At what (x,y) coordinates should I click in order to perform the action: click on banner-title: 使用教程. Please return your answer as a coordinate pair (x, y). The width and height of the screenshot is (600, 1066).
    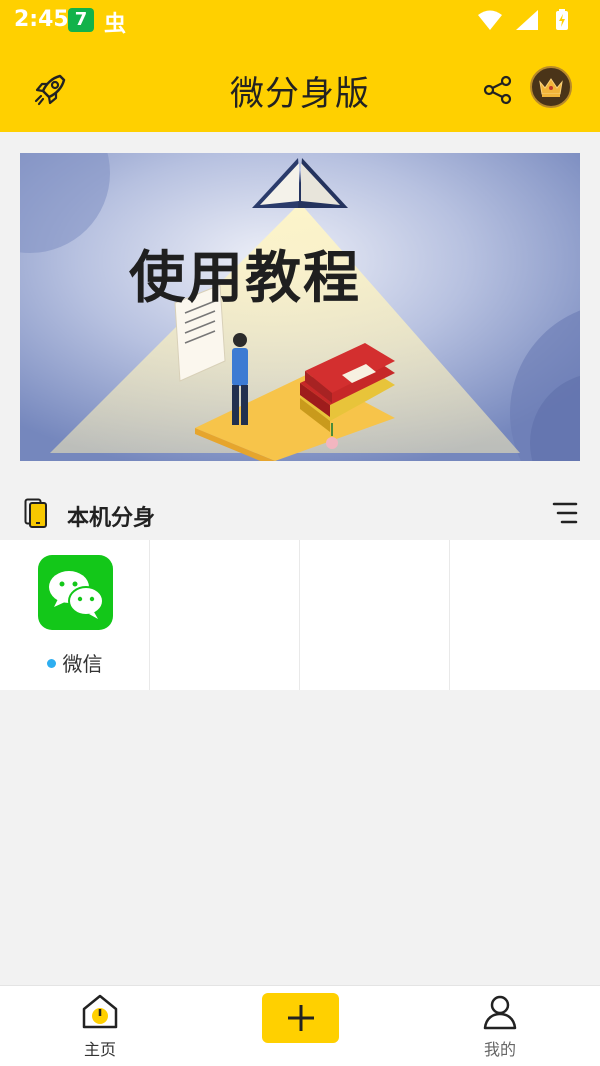
    Looking at the image, I should click on (245, 278).